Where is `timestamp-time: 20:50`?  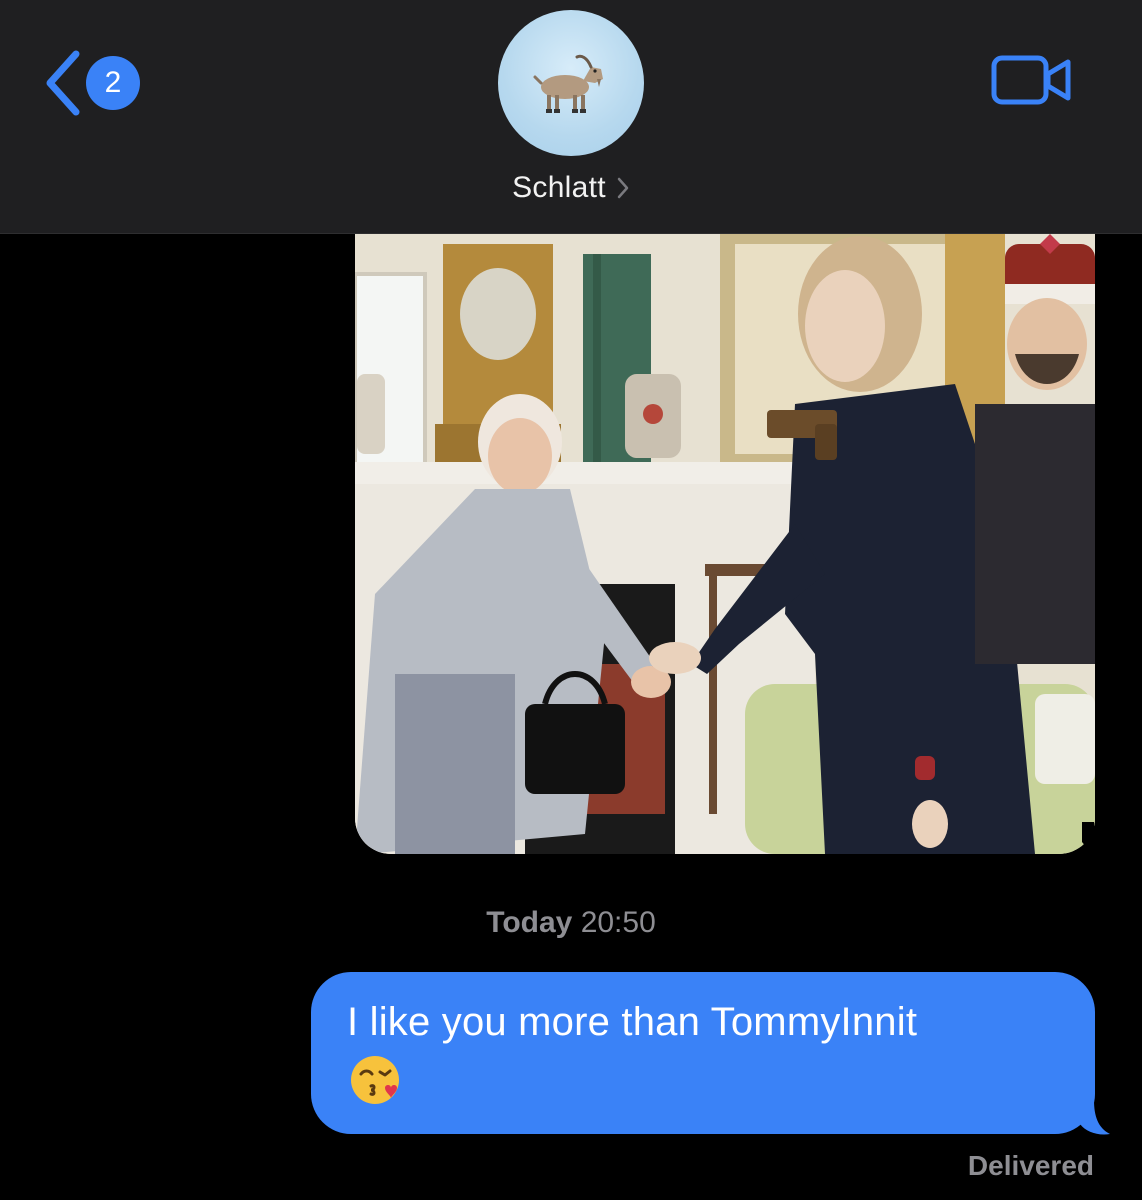 timestamp-time: 20:50 is located at coordinates (618, 922).